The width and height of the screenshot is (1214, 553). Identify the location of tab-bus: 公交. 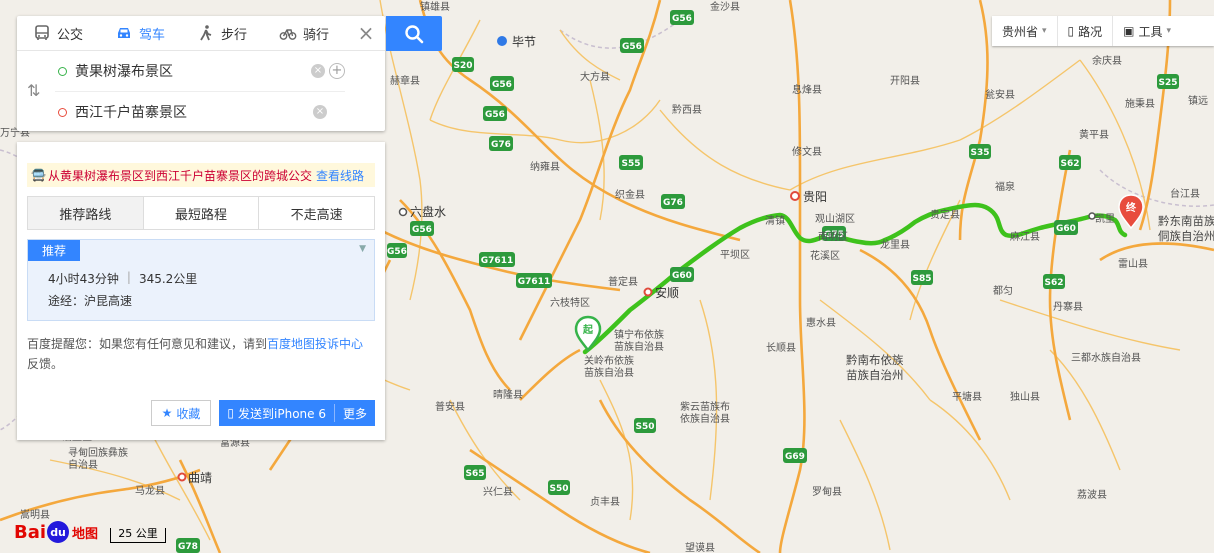
(58, 33).